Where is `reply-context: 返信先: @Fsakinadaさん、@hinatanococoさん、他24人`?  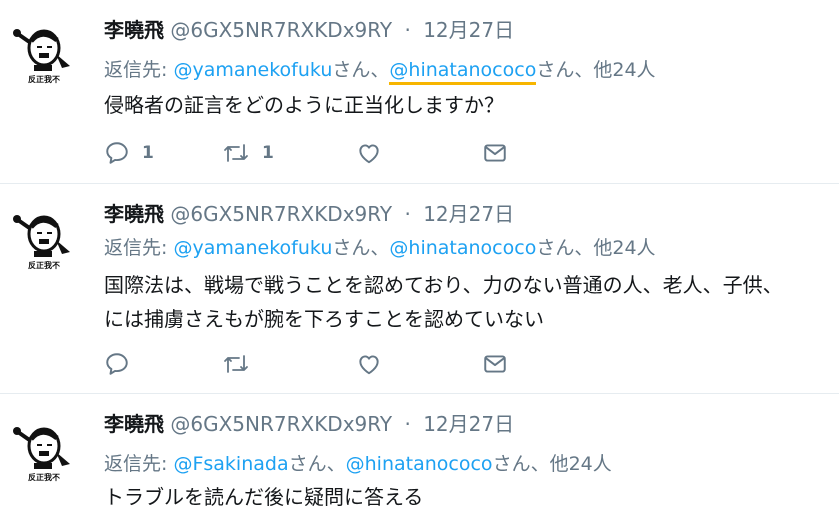
reply-context: 返信先: @Fsakinadaさん、@hinatanococoさん、他24人 is located at coordinates (358, 462).